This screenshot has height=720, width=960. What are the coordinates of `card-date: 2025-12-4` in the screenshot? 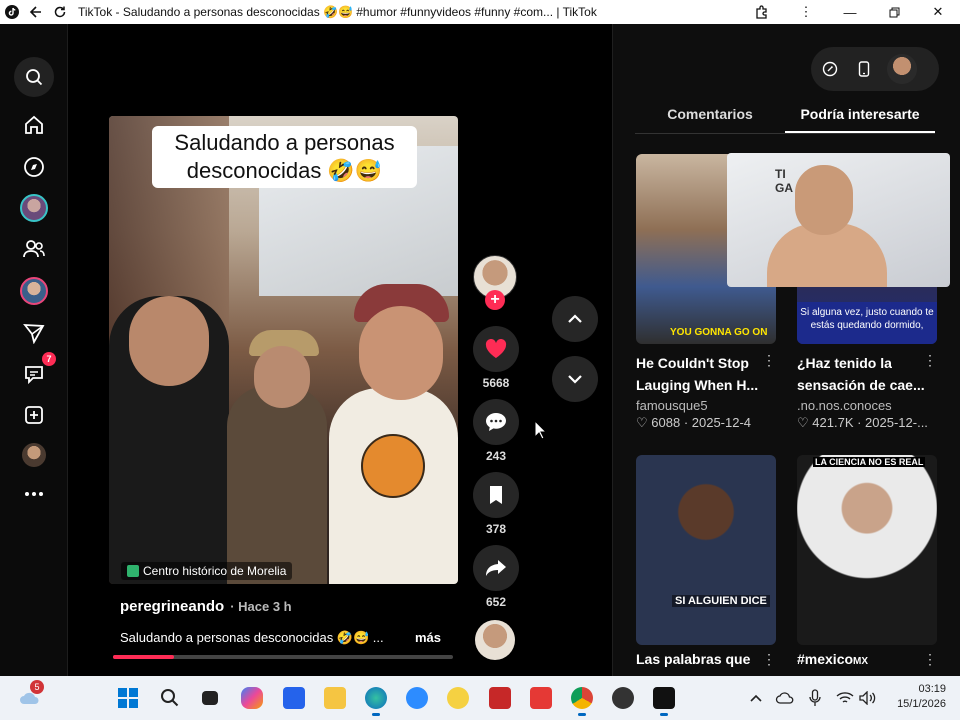 It's located at (721, 422).